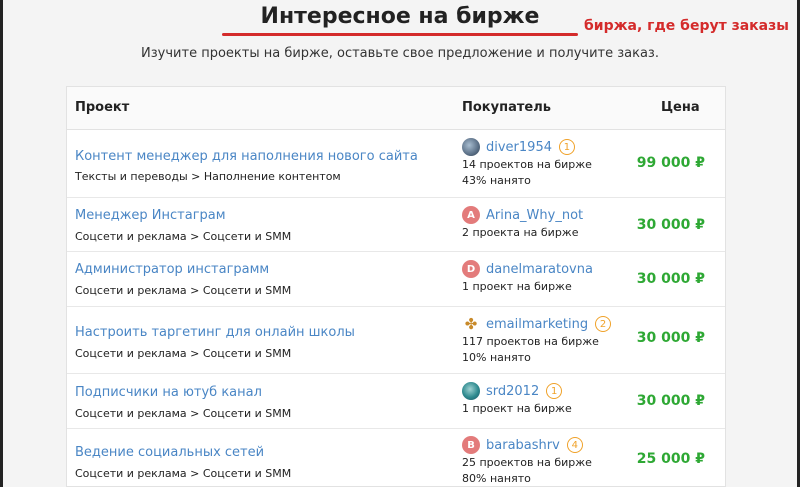 The height and width of the screenshot is (487, 800). Describe the element at coordinates (471, 215) in the screenshot. I see `avatar-letter-icon: A` at that location.